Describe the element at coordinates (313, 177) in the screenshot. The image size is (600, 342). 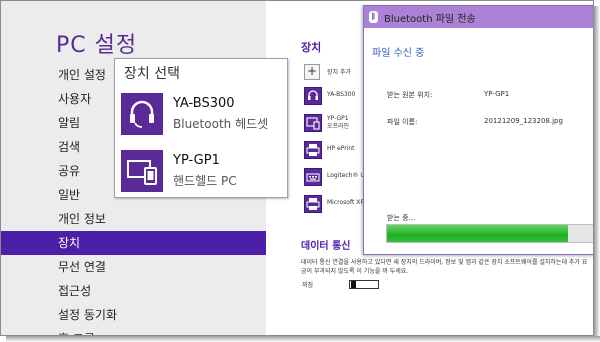
I see `keyboard-icon` at that location.